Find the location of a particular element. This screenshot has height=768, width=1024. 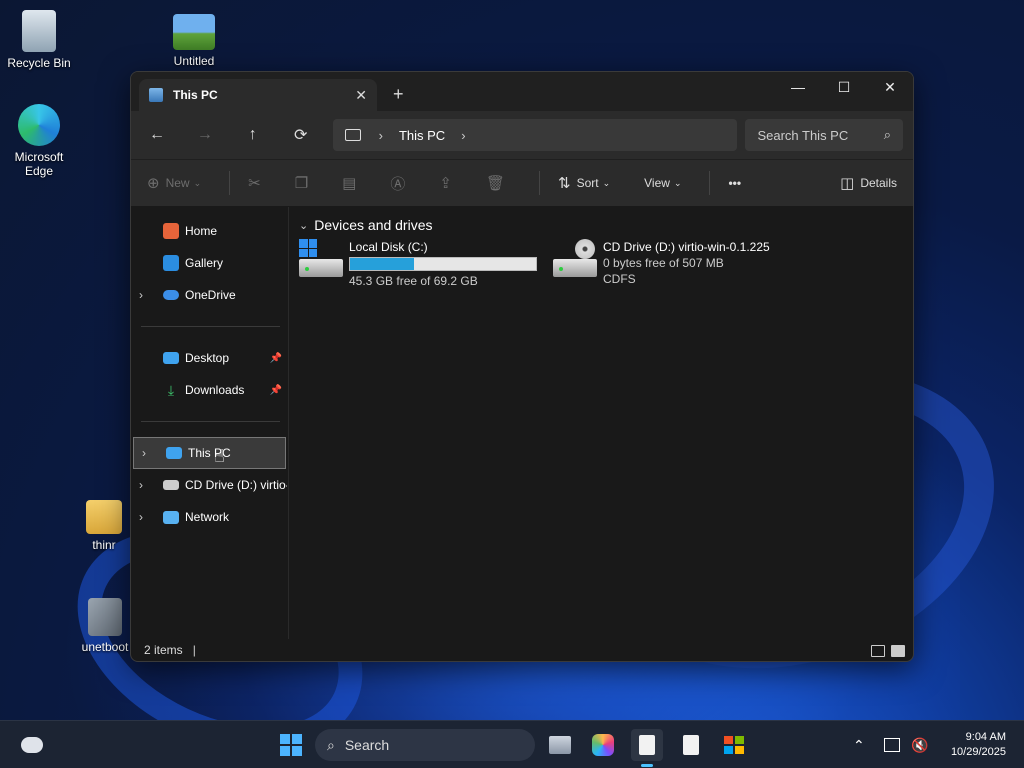

cloud-icon is located at coordinates (32, 745).